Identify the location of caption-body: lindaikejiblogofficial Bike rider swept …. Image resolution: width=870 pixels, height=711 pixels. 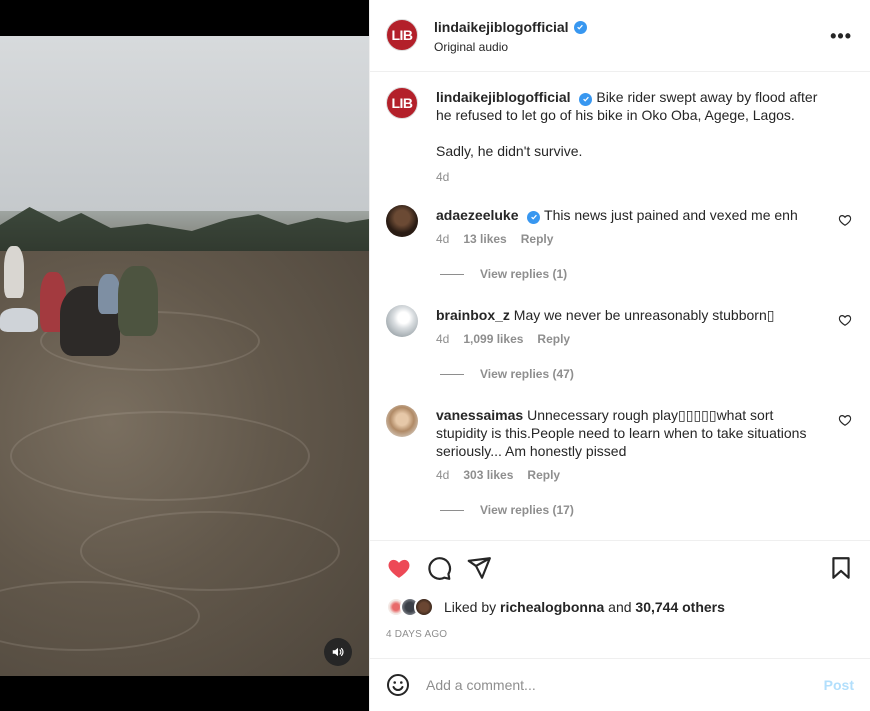
(636, 137).